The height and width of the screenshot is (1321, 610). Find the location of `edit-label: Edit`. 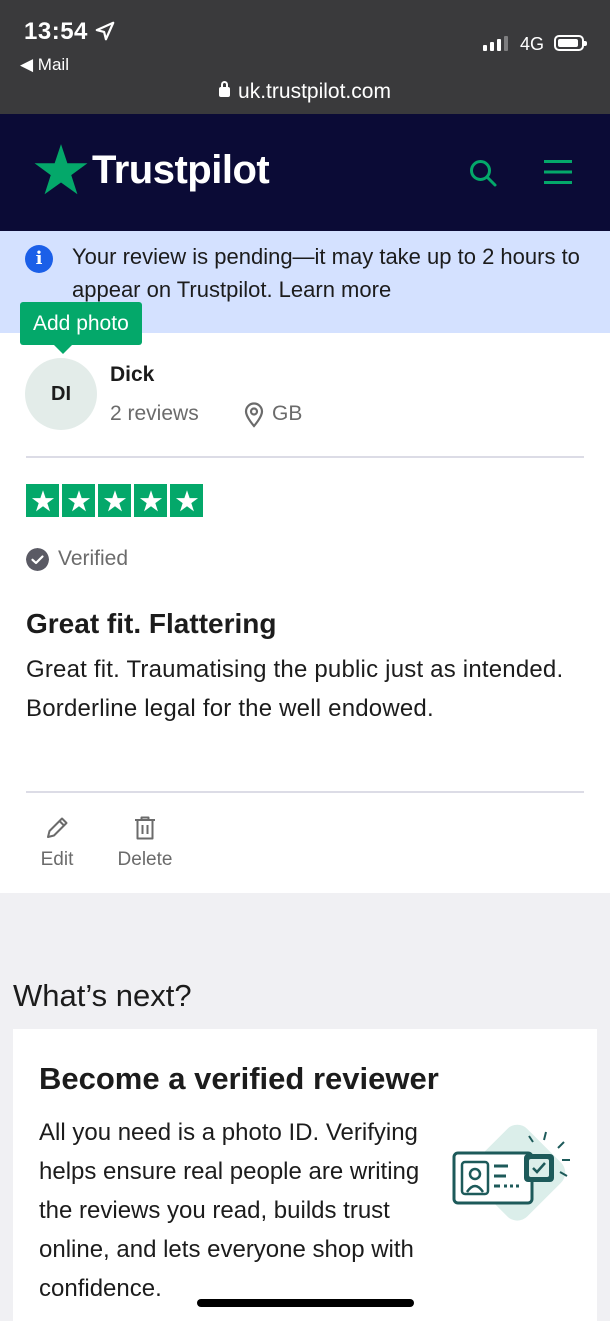

edit-label: Edit is located at coordinates (57, 859).